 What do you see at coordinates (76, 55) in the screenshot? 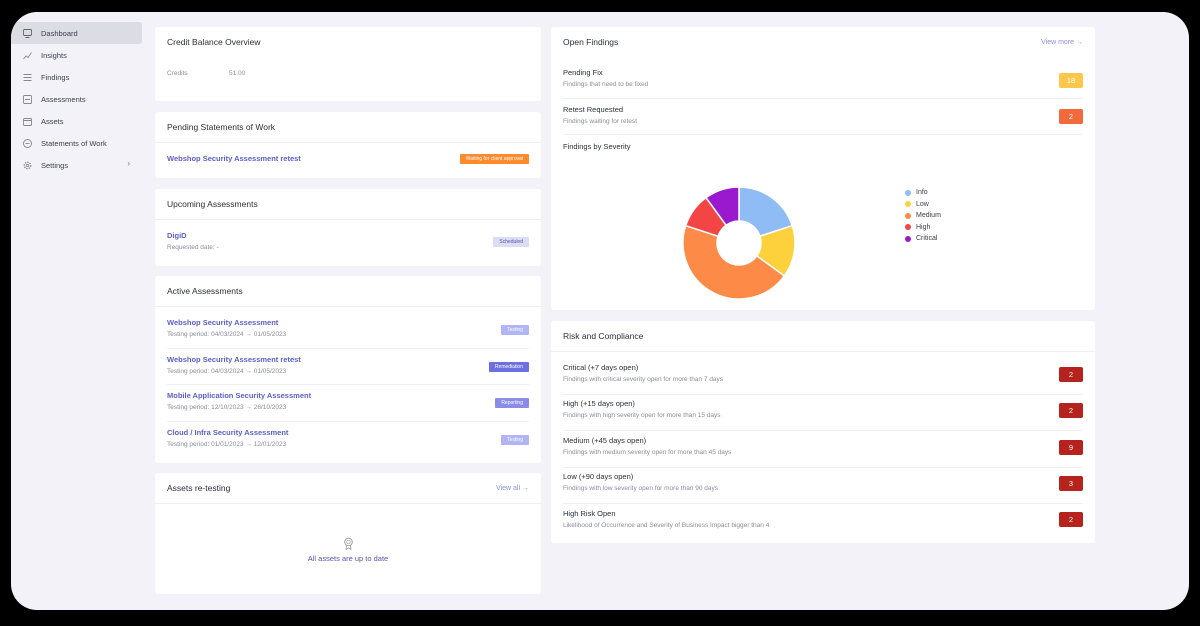
I see `sidebar-item-insights: Insights` at bounding box center [76, 55].